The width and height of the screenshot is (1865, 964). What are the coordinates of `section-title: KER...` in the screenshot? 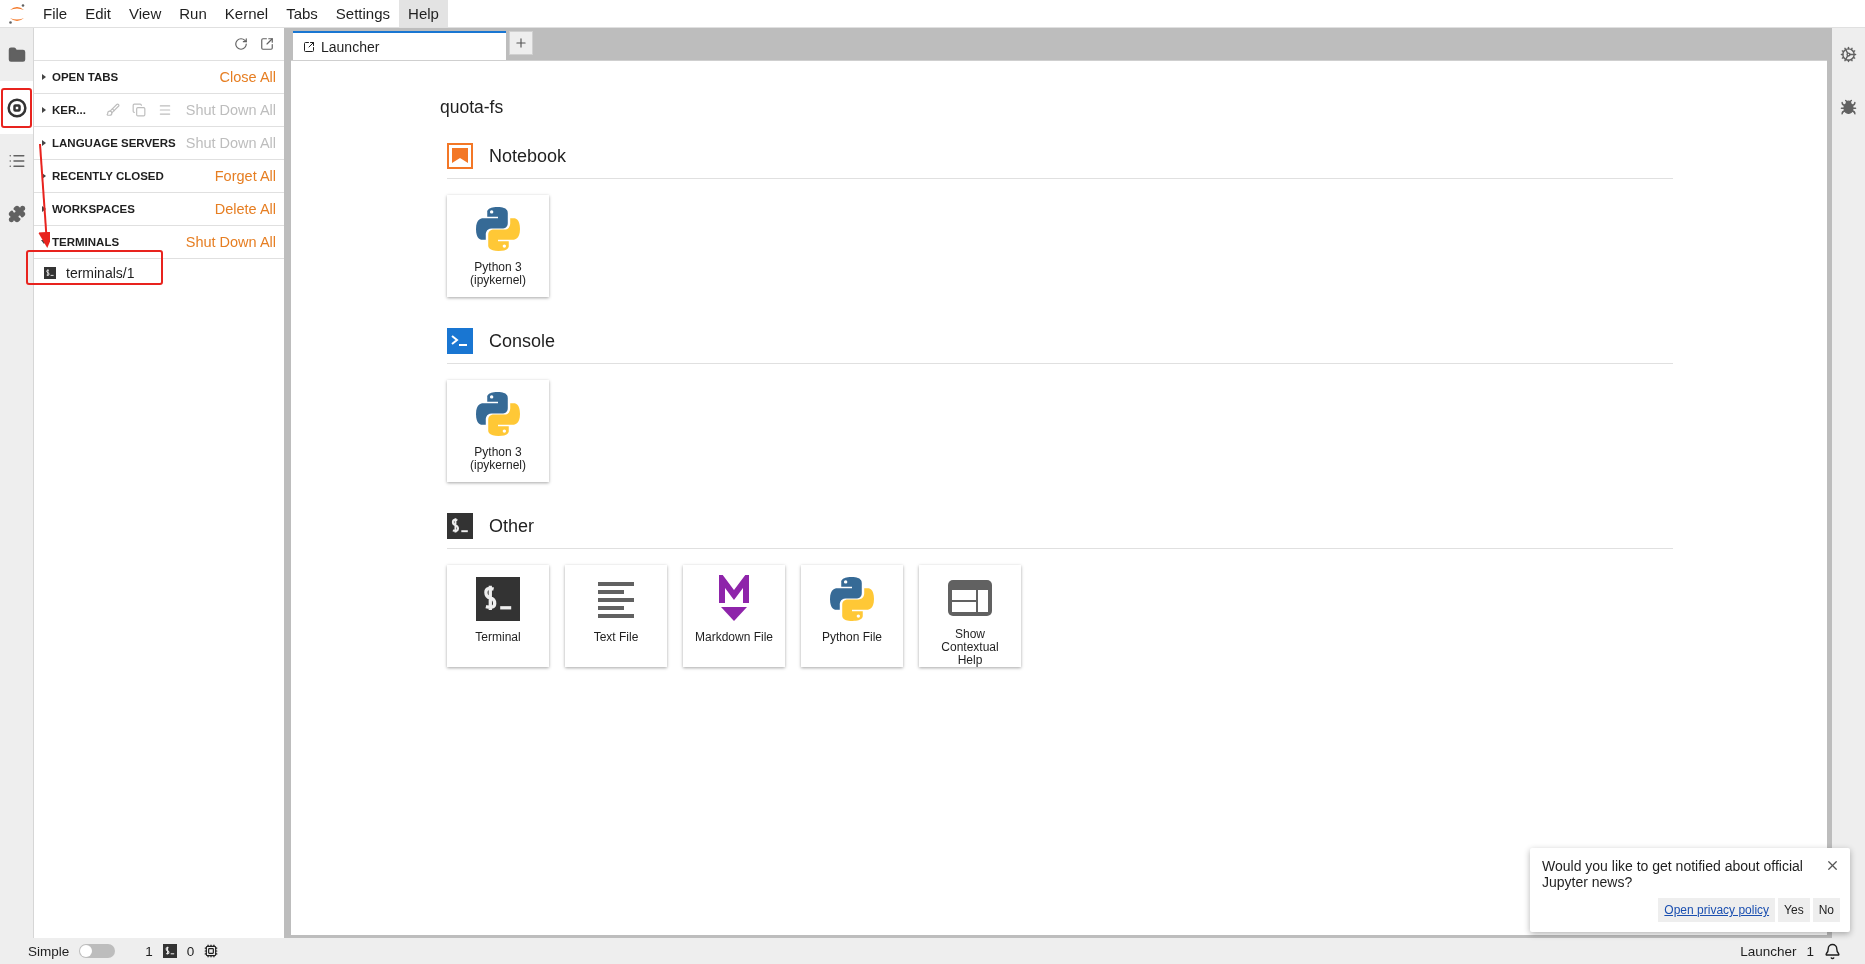 It's located at (69, 110).